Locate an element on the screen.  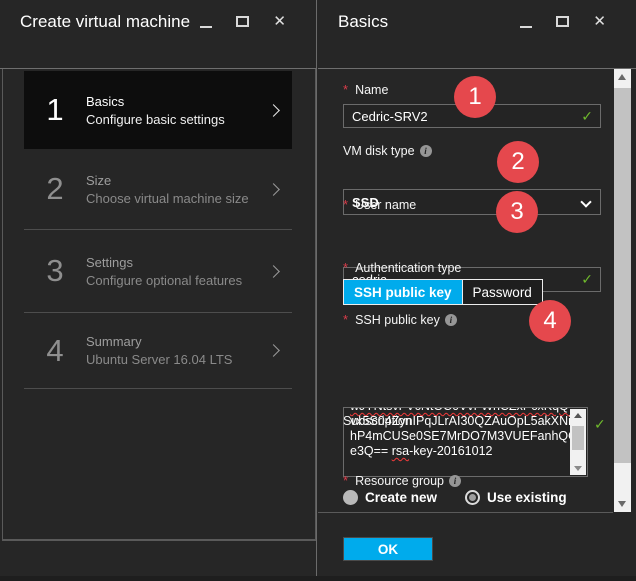
step-text: Summary Ubuntu Server 16.04 LTS is located at coordinates (177, 350).